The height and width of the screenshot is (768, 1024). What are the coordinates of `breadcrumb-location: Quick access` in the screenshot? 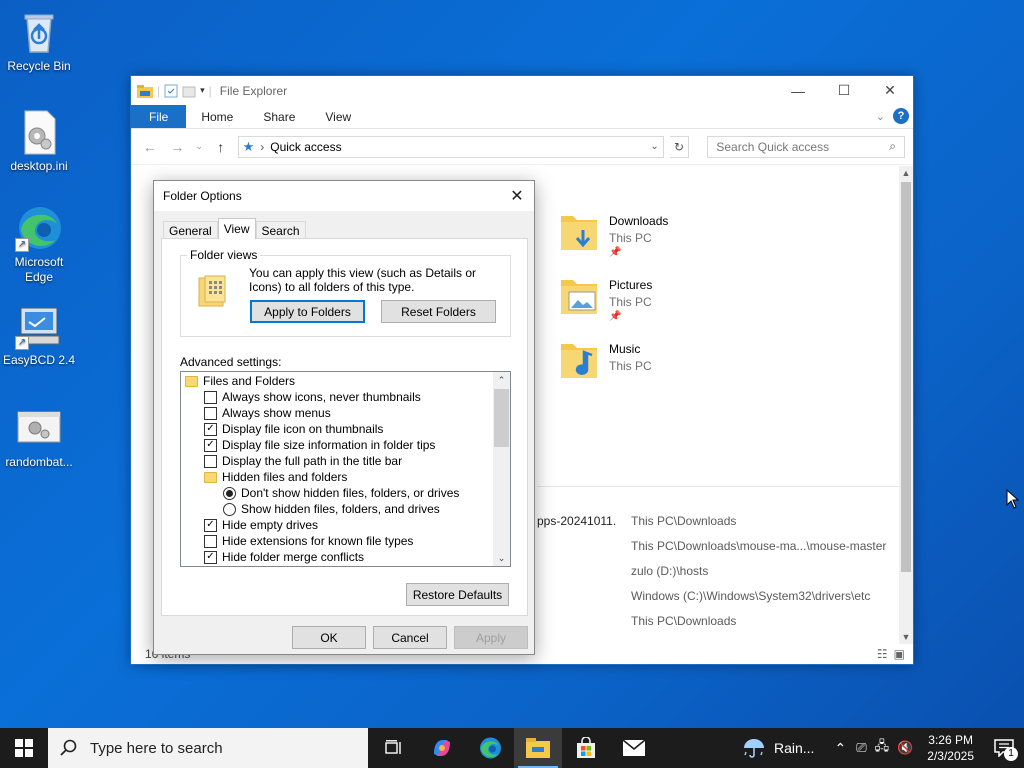 It's located at (305, 147).